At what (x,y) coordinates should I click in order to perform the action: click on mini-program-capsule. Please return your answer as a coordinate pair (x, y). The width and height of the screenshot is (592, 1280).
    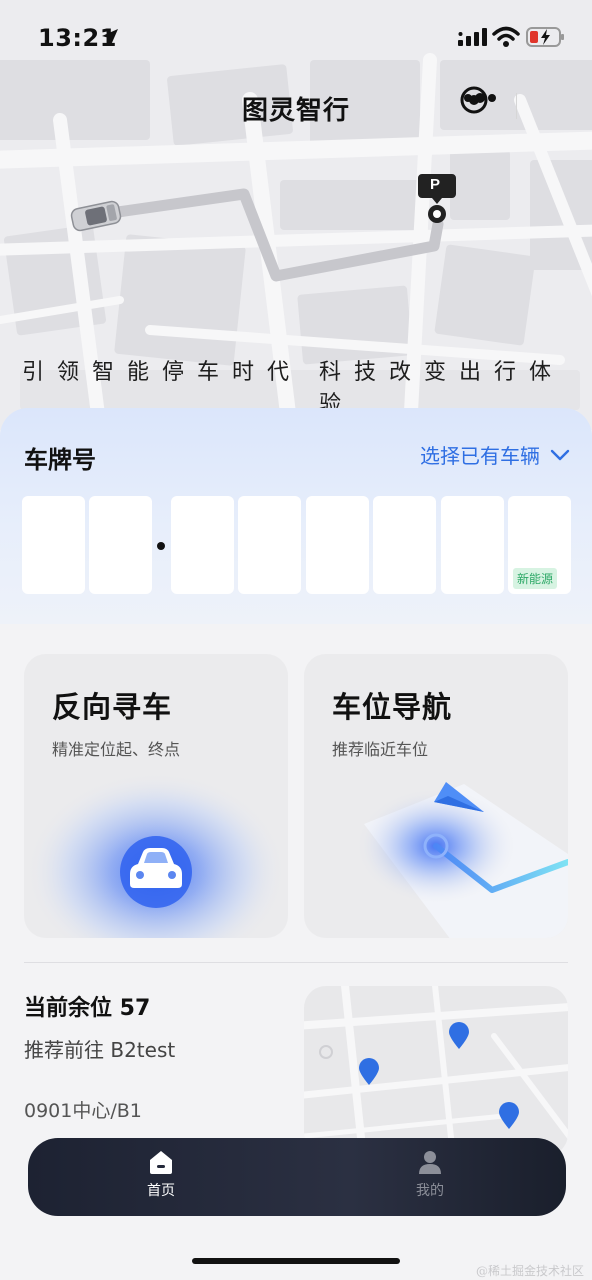
    Looking at the image, I should click on (518, 106).